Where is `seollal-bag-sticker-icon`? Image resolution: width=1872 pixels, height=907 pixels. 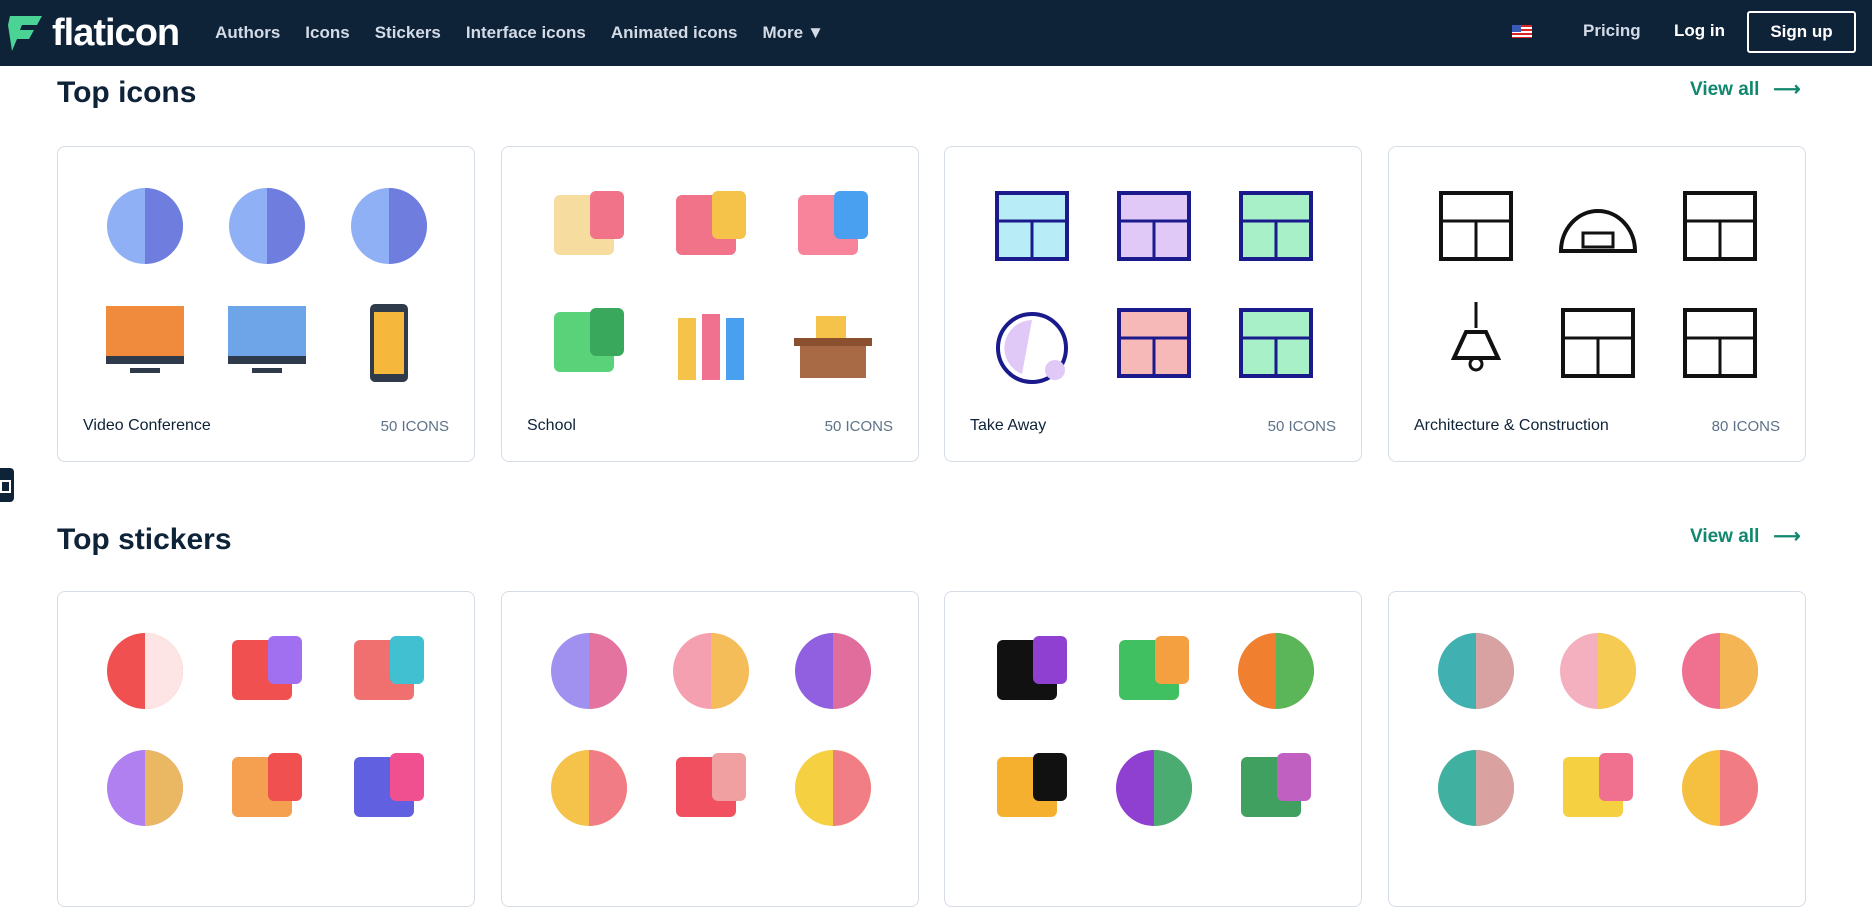
seollal-bag-sticker-icon is located at coordinates (1720, 787).